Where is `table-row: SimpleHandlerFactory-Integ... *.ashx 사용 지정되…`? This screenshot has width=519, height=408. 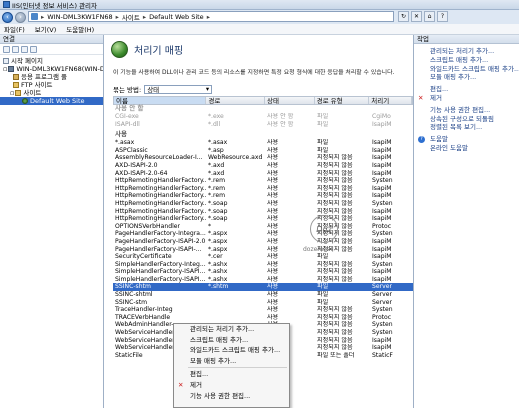
table-row: SimpleHandlerFactory-Integ... *.ashx 사용 지정되… is located at coordinates (263, 265).